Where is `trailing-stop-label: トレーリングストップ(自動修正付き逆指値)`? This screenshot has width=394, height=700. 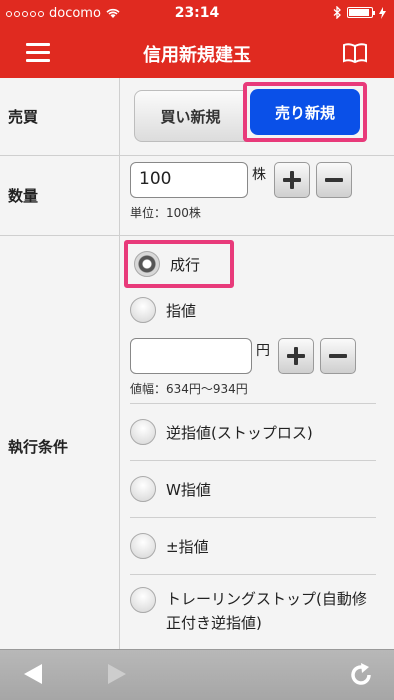 trailing-stop-label: トレーリングストップ(自動修正付き逆指値) is located at coordinates (266, 611).